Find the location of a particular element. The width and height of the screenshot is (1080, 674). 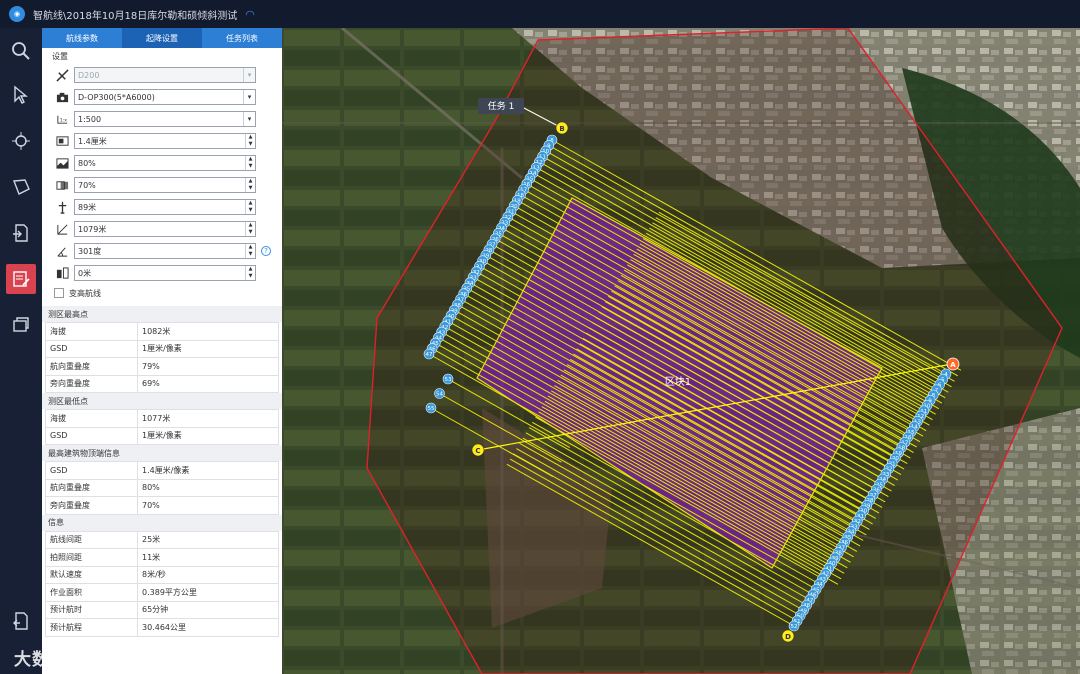

scale-select: 1:500 ▾ is located at coordinates (165, 119).